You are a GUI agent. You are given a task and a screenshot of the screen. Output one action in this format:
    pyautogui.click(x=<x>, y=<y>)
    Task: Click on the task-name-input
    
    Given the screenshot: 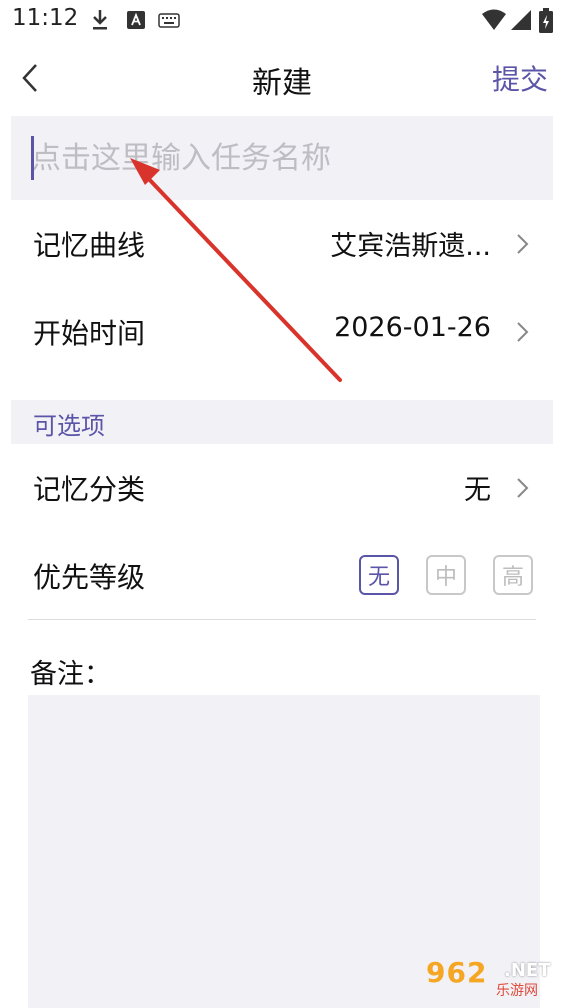 What is the action you would take?
    pyautogui.click(x=281, y=158)
    